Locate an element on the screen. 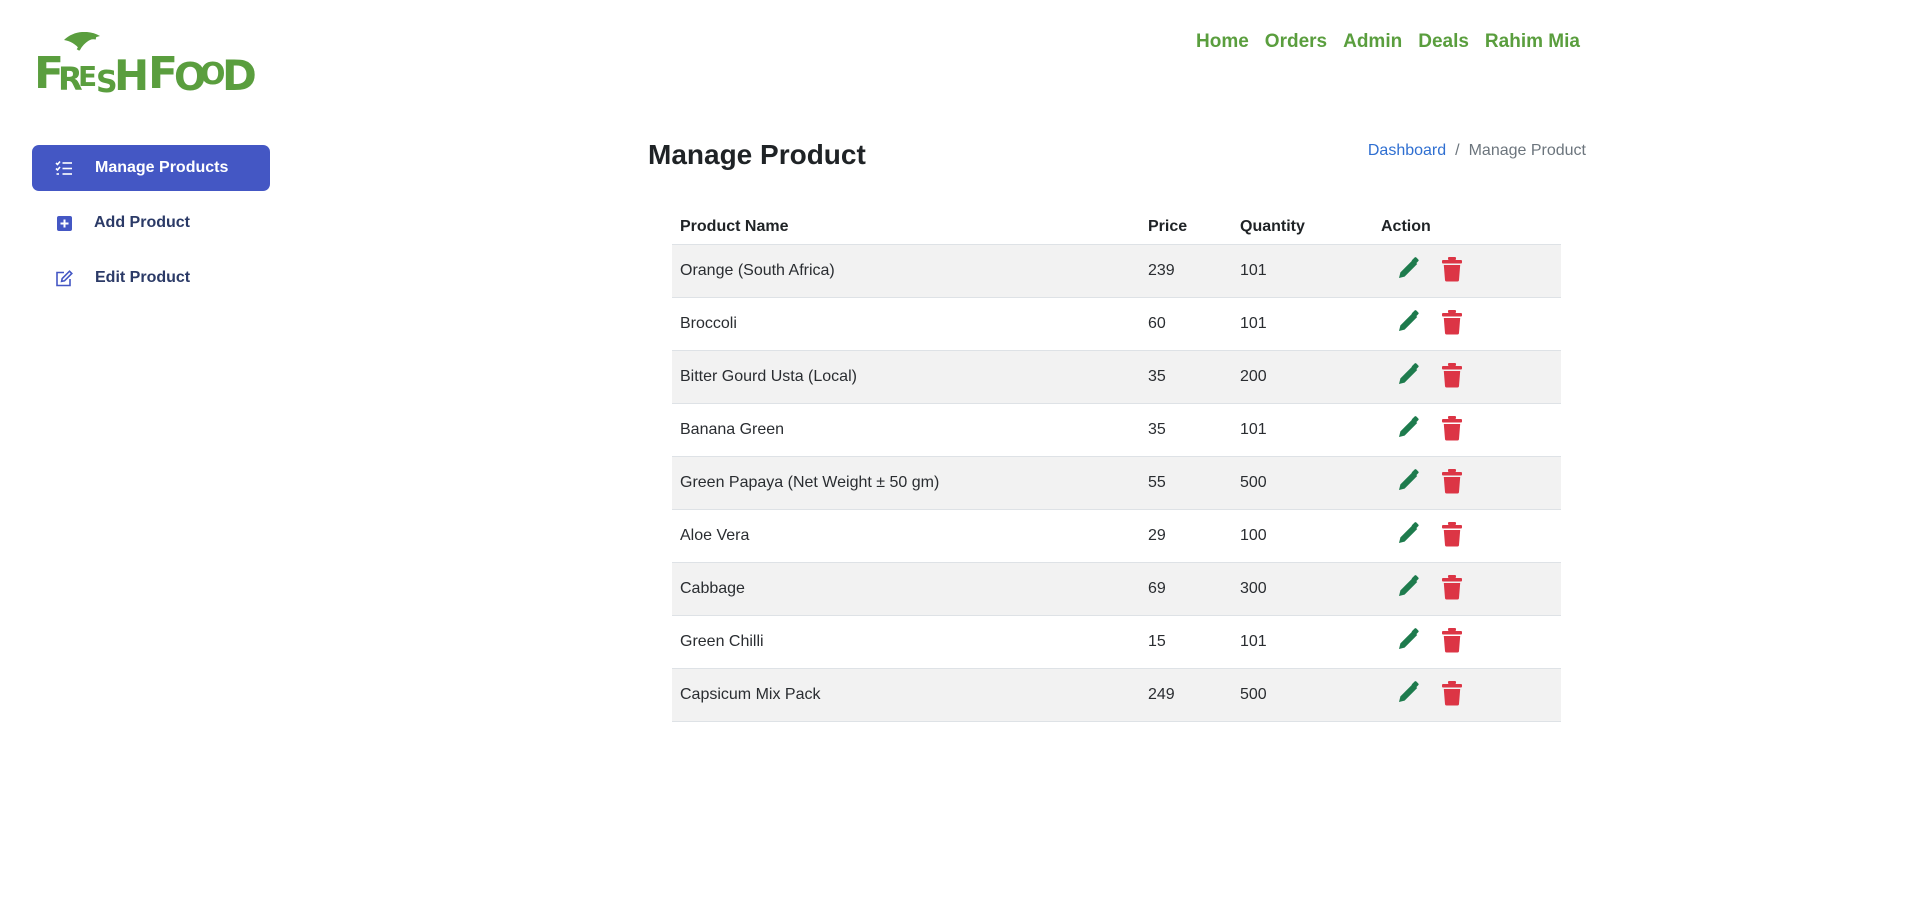 The image size is (1920, 922). product-price: 15 is located at coordinates (1186, 642).